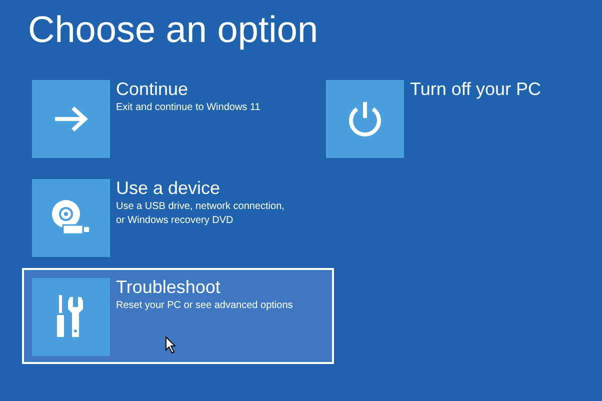 This screenshot has height=401, width=602. I want to click on option-button: Troubleshoot Reset your PC or see advanced options, so click(178, 316).